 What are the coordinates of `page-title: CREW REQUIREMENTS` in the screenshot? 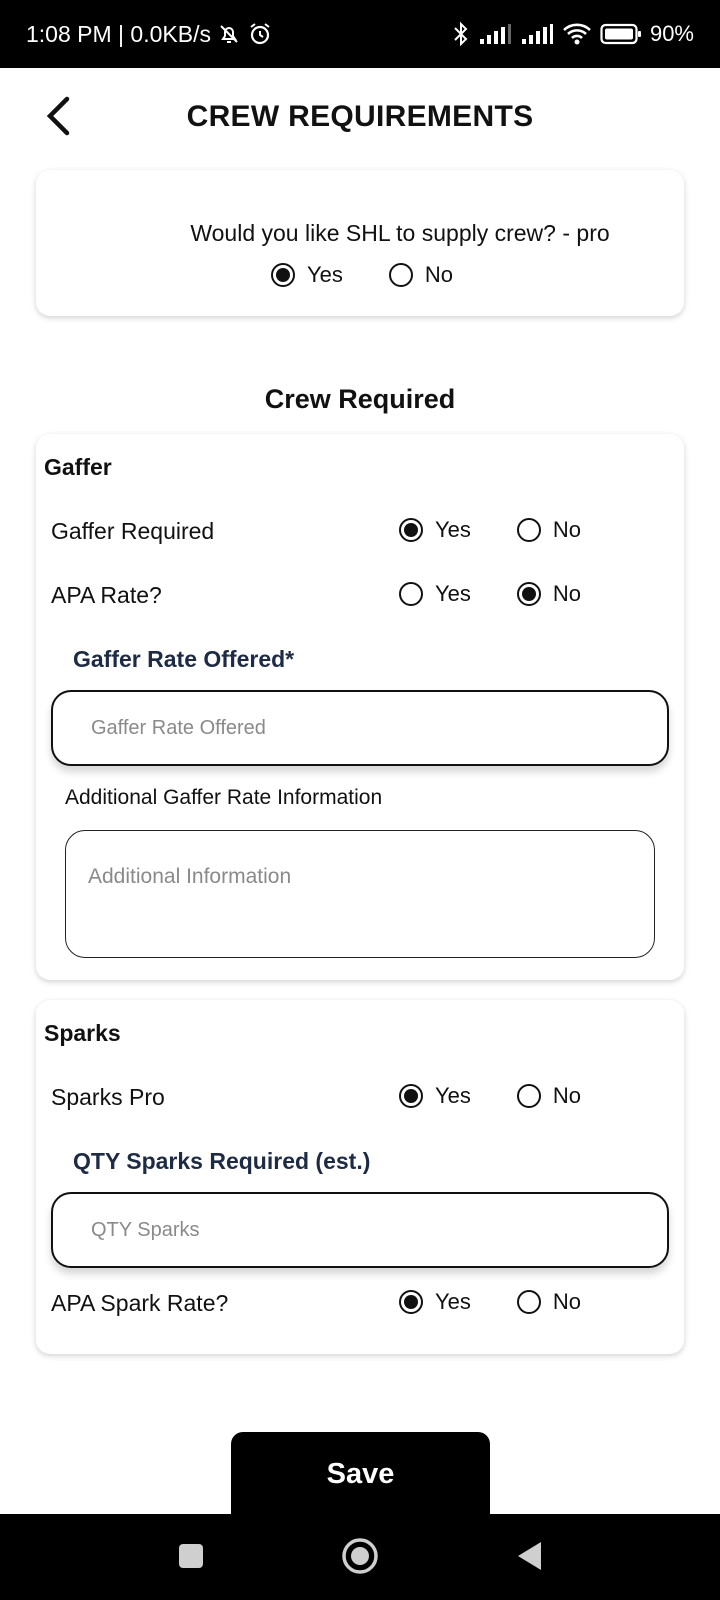 It's located at (360, 116).